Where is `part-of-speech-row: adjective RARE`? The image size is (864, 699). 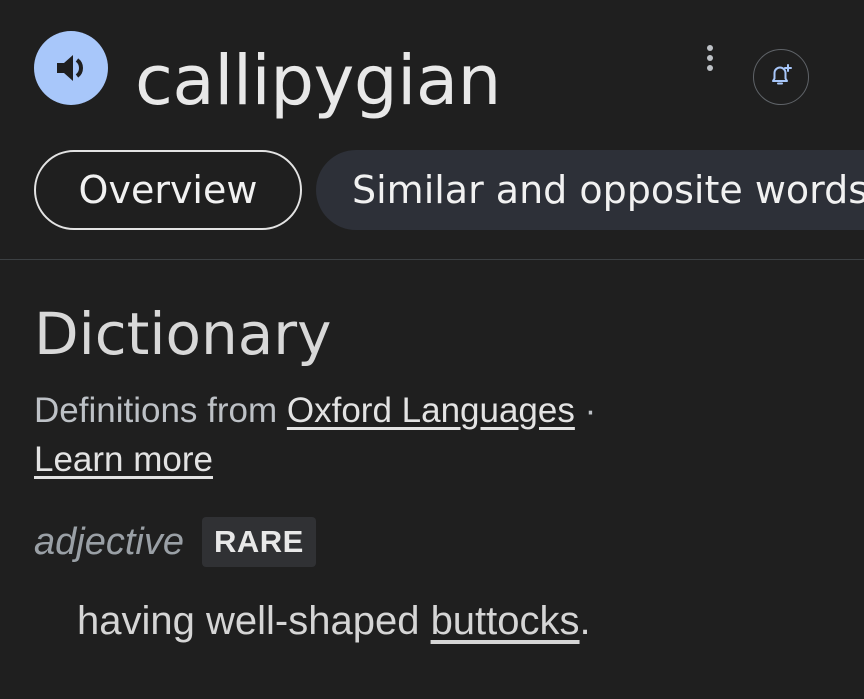
part-of-speech-row: adjective RARE is located at coordinates (175, 542).